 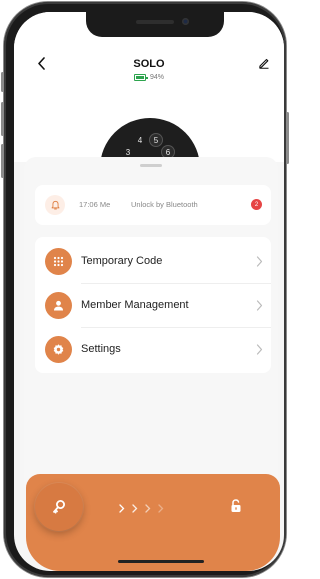 I want to click on keypad-key: 5, so click(x=156, y=140).